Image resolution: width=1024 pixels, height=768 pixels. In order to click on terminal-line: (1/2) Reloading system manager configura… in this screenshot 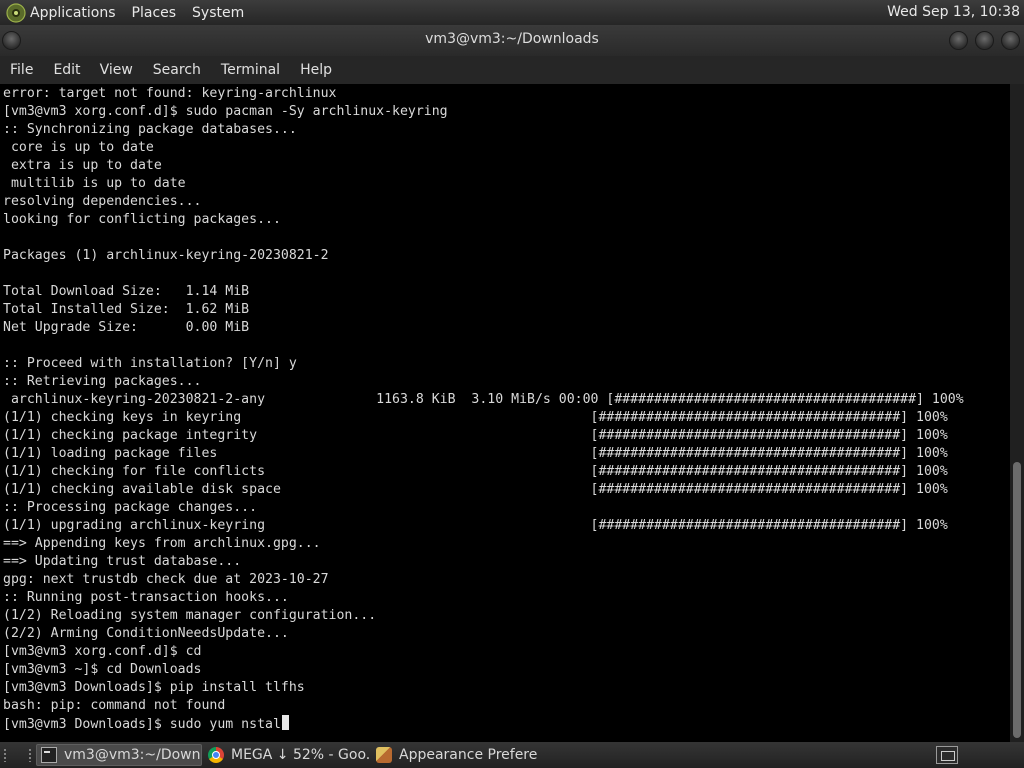, I will do `click(190, 615)`.